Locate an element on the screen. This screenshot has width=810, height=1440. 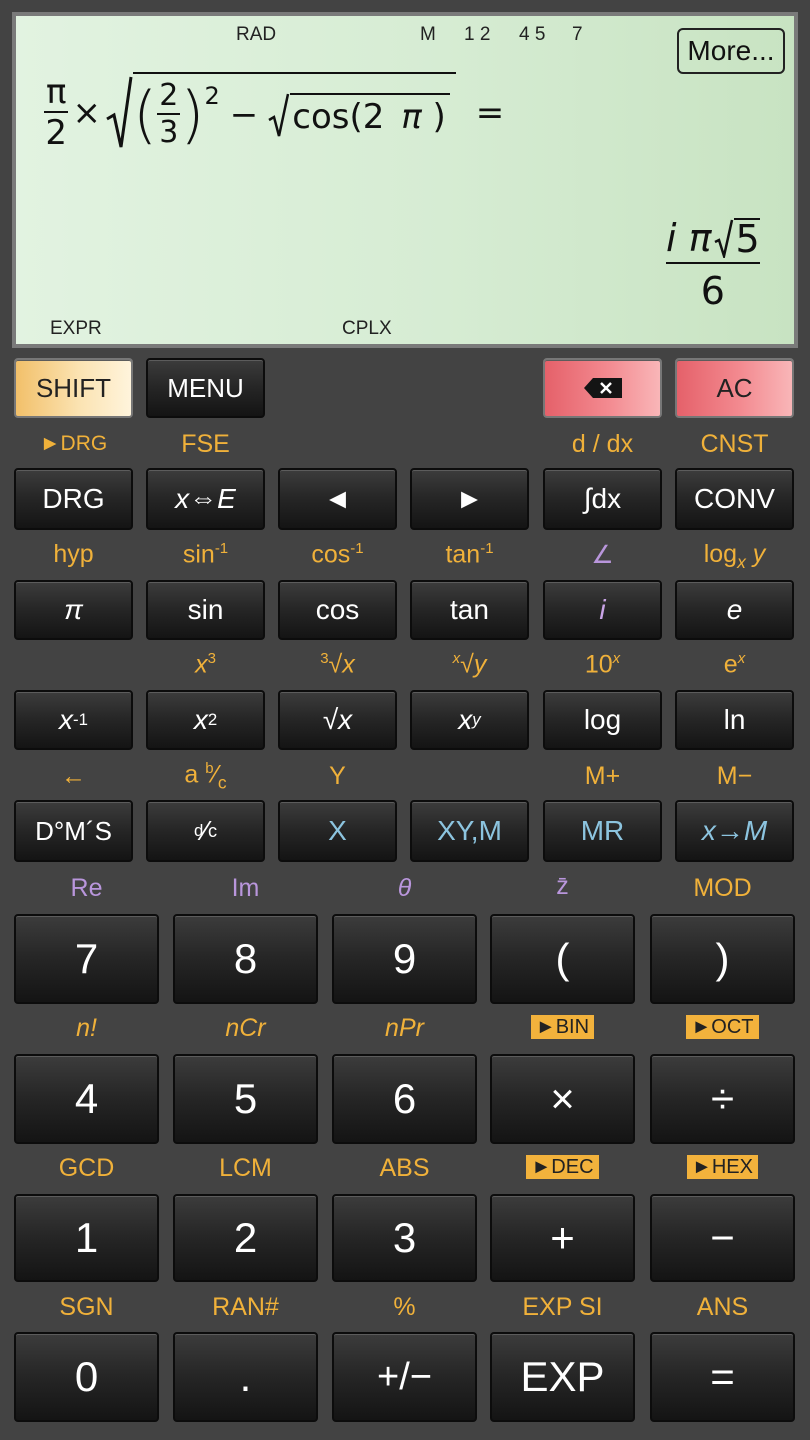
sin-button: sin is located at coordinates (205, 610).